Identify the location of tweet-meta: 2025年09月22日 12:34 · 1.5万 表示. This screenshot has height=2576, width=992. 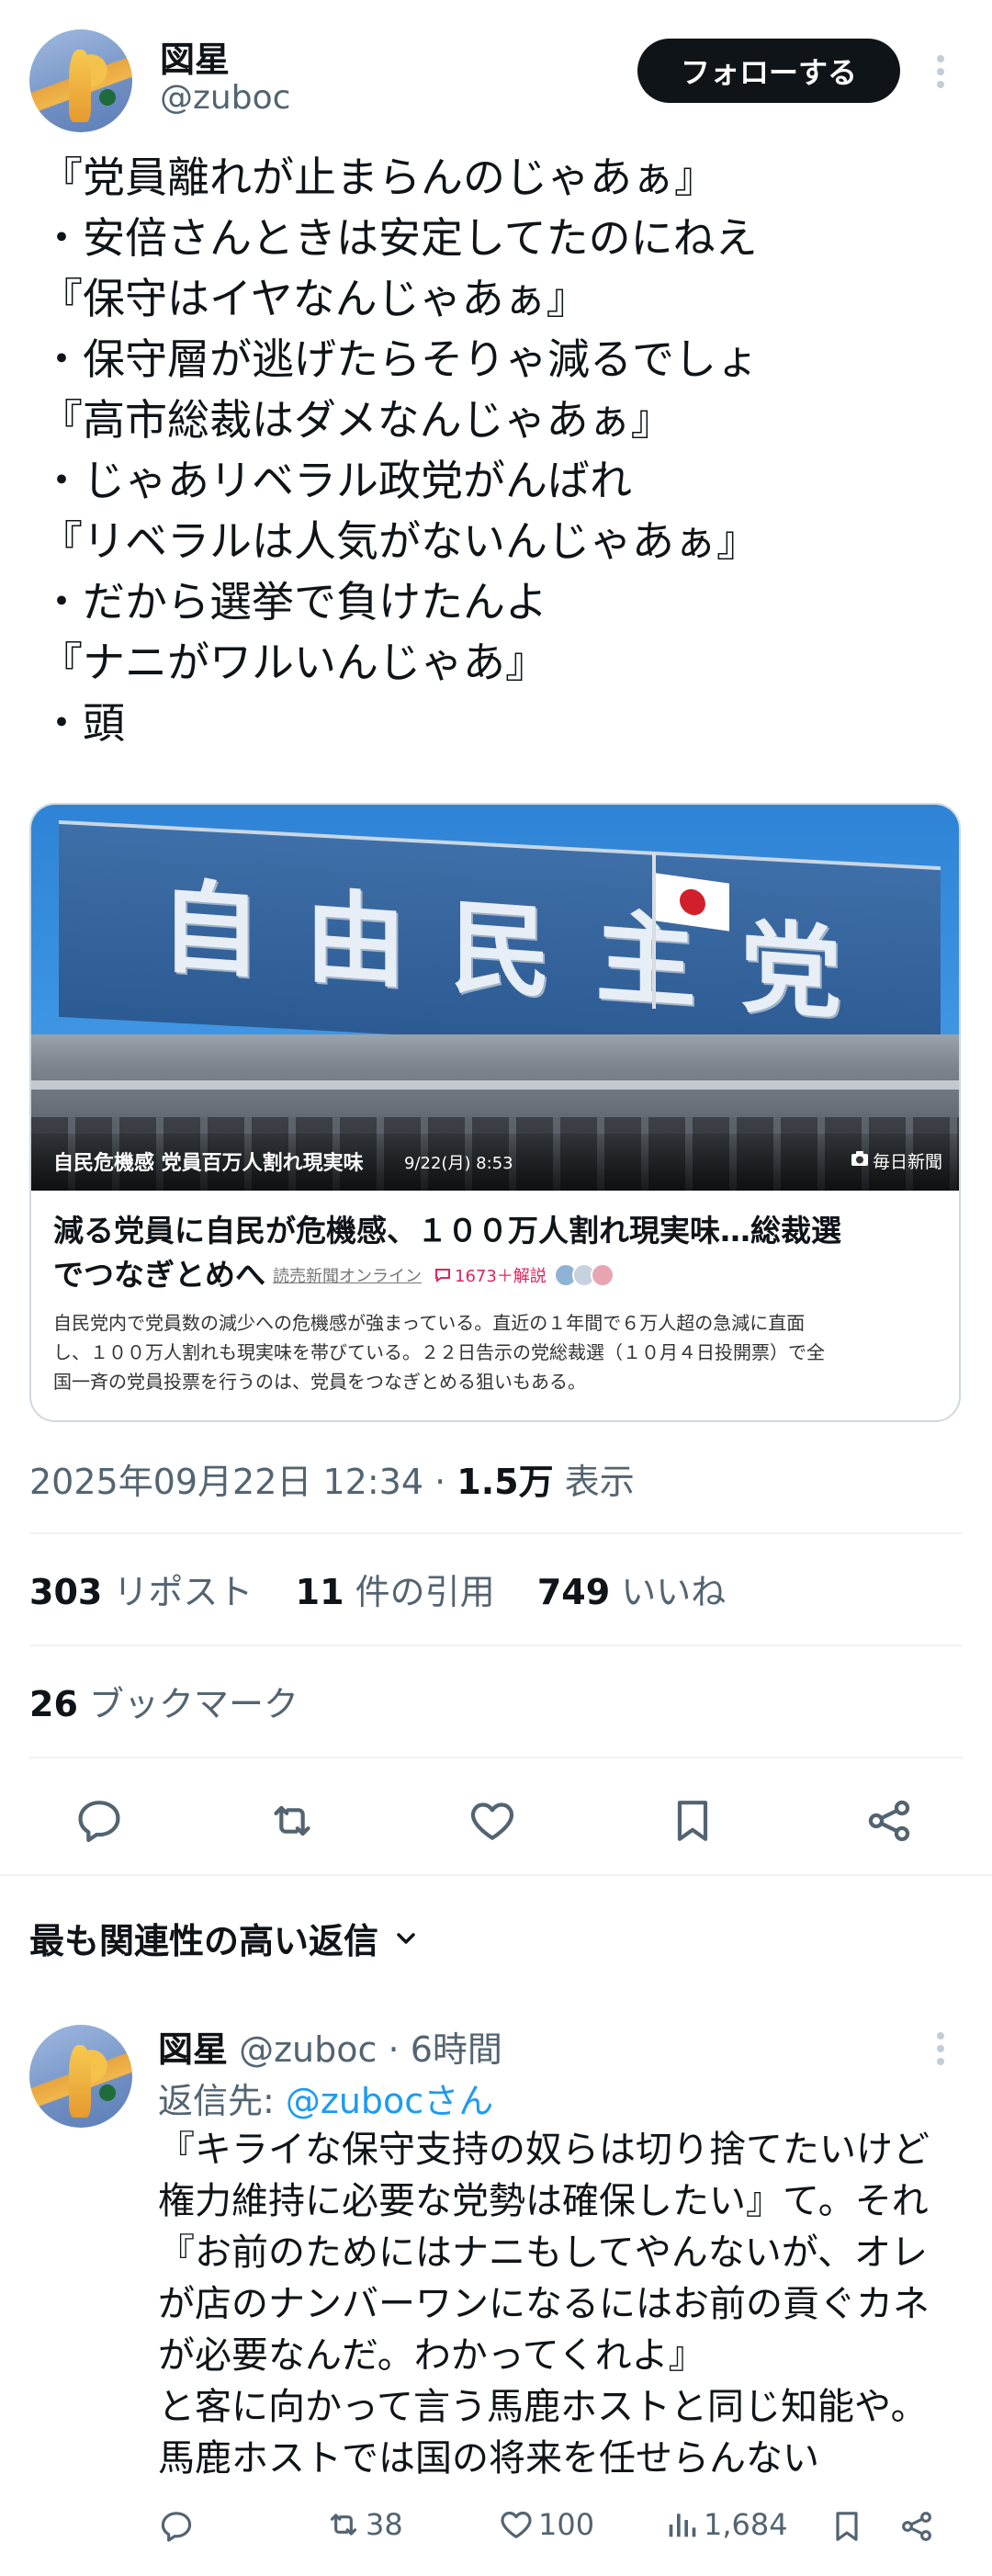
(332, 1478).